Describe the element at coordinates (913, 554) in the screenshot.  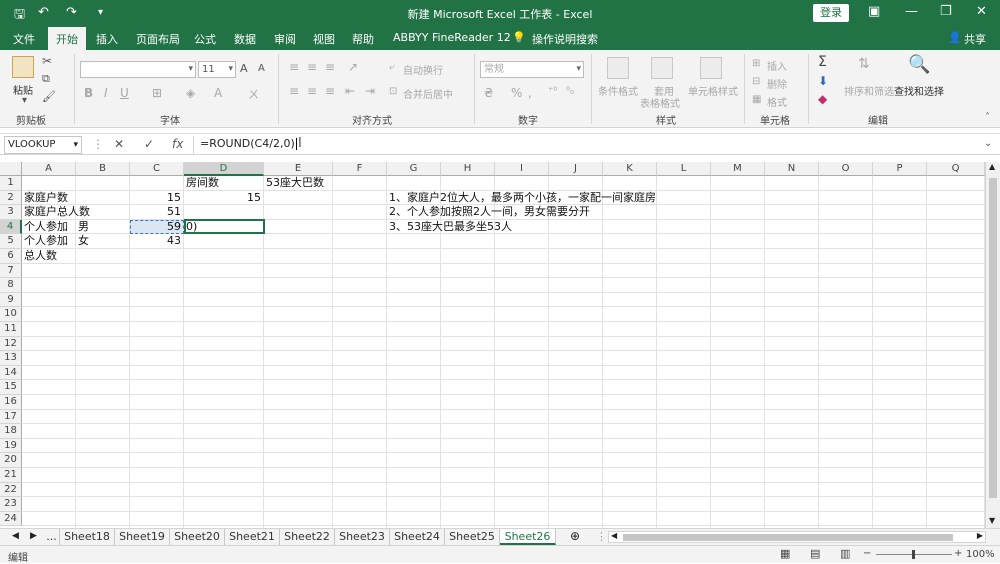
I see `zoom-slider-thumb` at that location.